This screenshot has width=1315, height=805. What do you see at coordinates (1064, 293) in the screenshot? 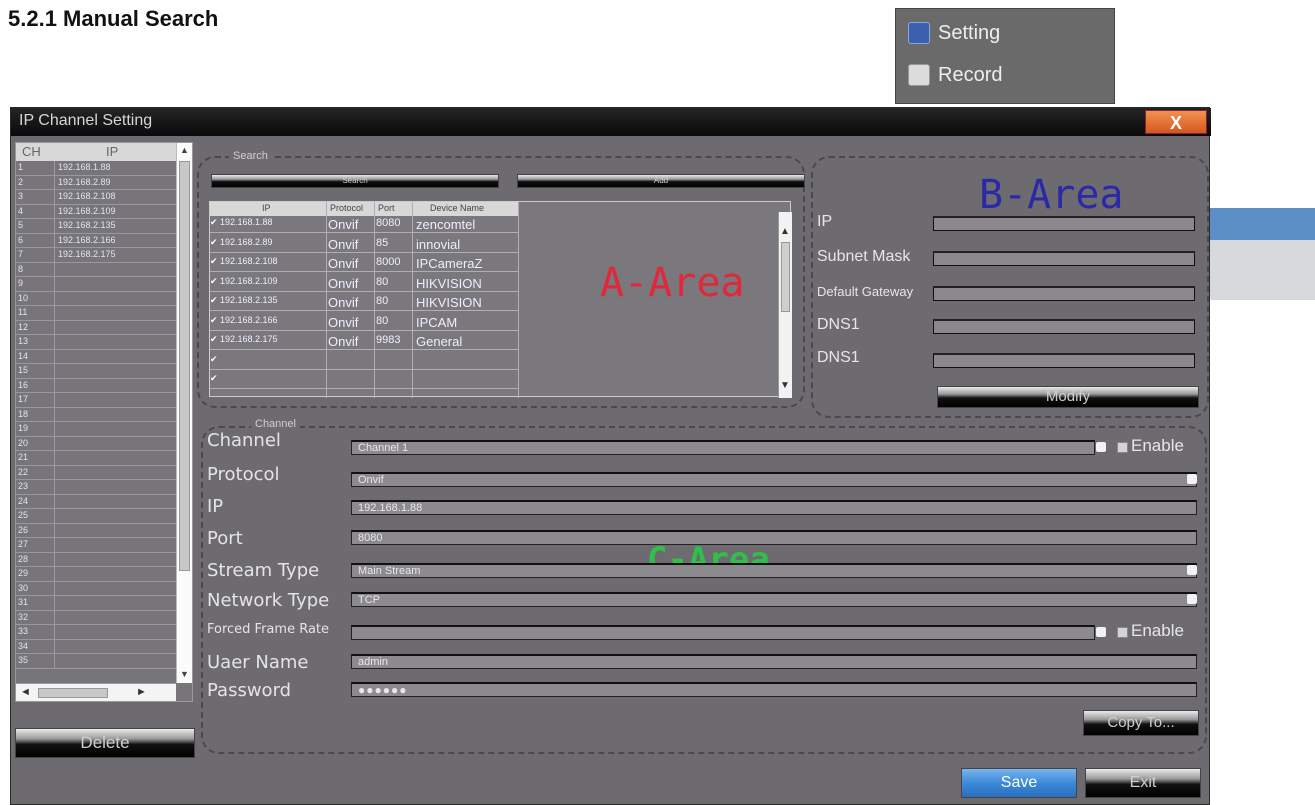
I see `default-gateway-field` at bounding box center [1064, 293].